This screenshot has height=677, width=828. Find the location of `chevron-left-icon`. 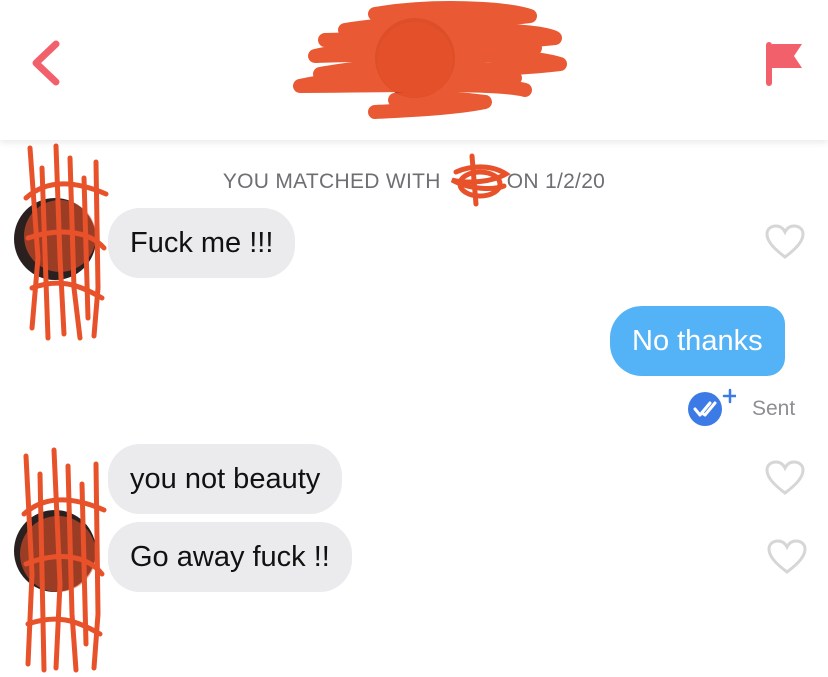

chevron-left-icon is located at coordinates (46, 63).